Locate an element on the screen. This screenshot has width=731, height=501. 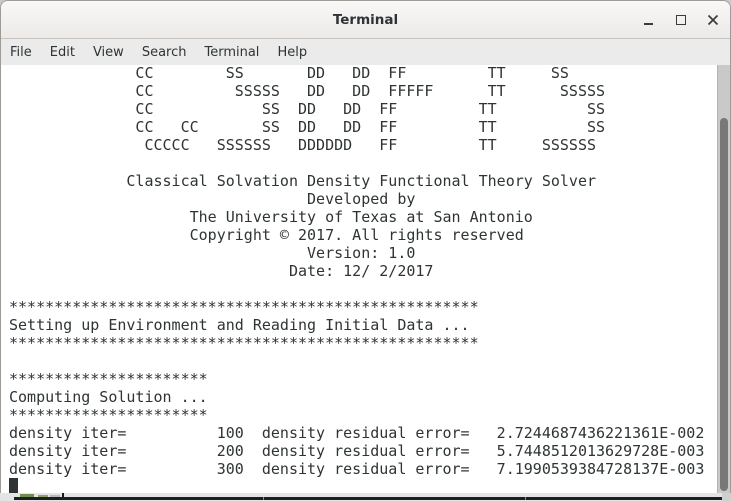
title-bar: Terminal is located at coordinates (365, 20).